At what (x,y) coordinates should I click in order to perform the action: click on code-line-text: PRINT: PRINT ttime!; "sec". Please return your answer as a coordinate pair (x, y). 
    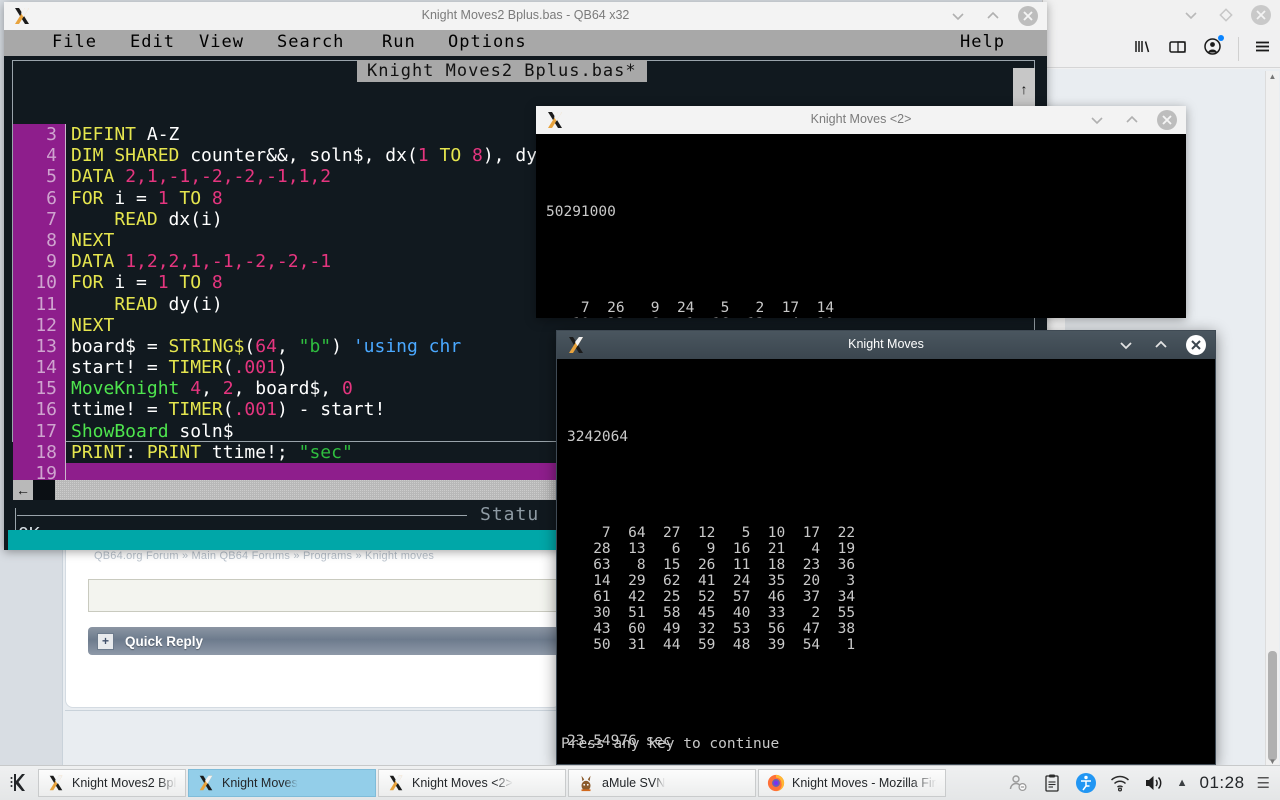
    Looking at the image, I should click on (212, 452).